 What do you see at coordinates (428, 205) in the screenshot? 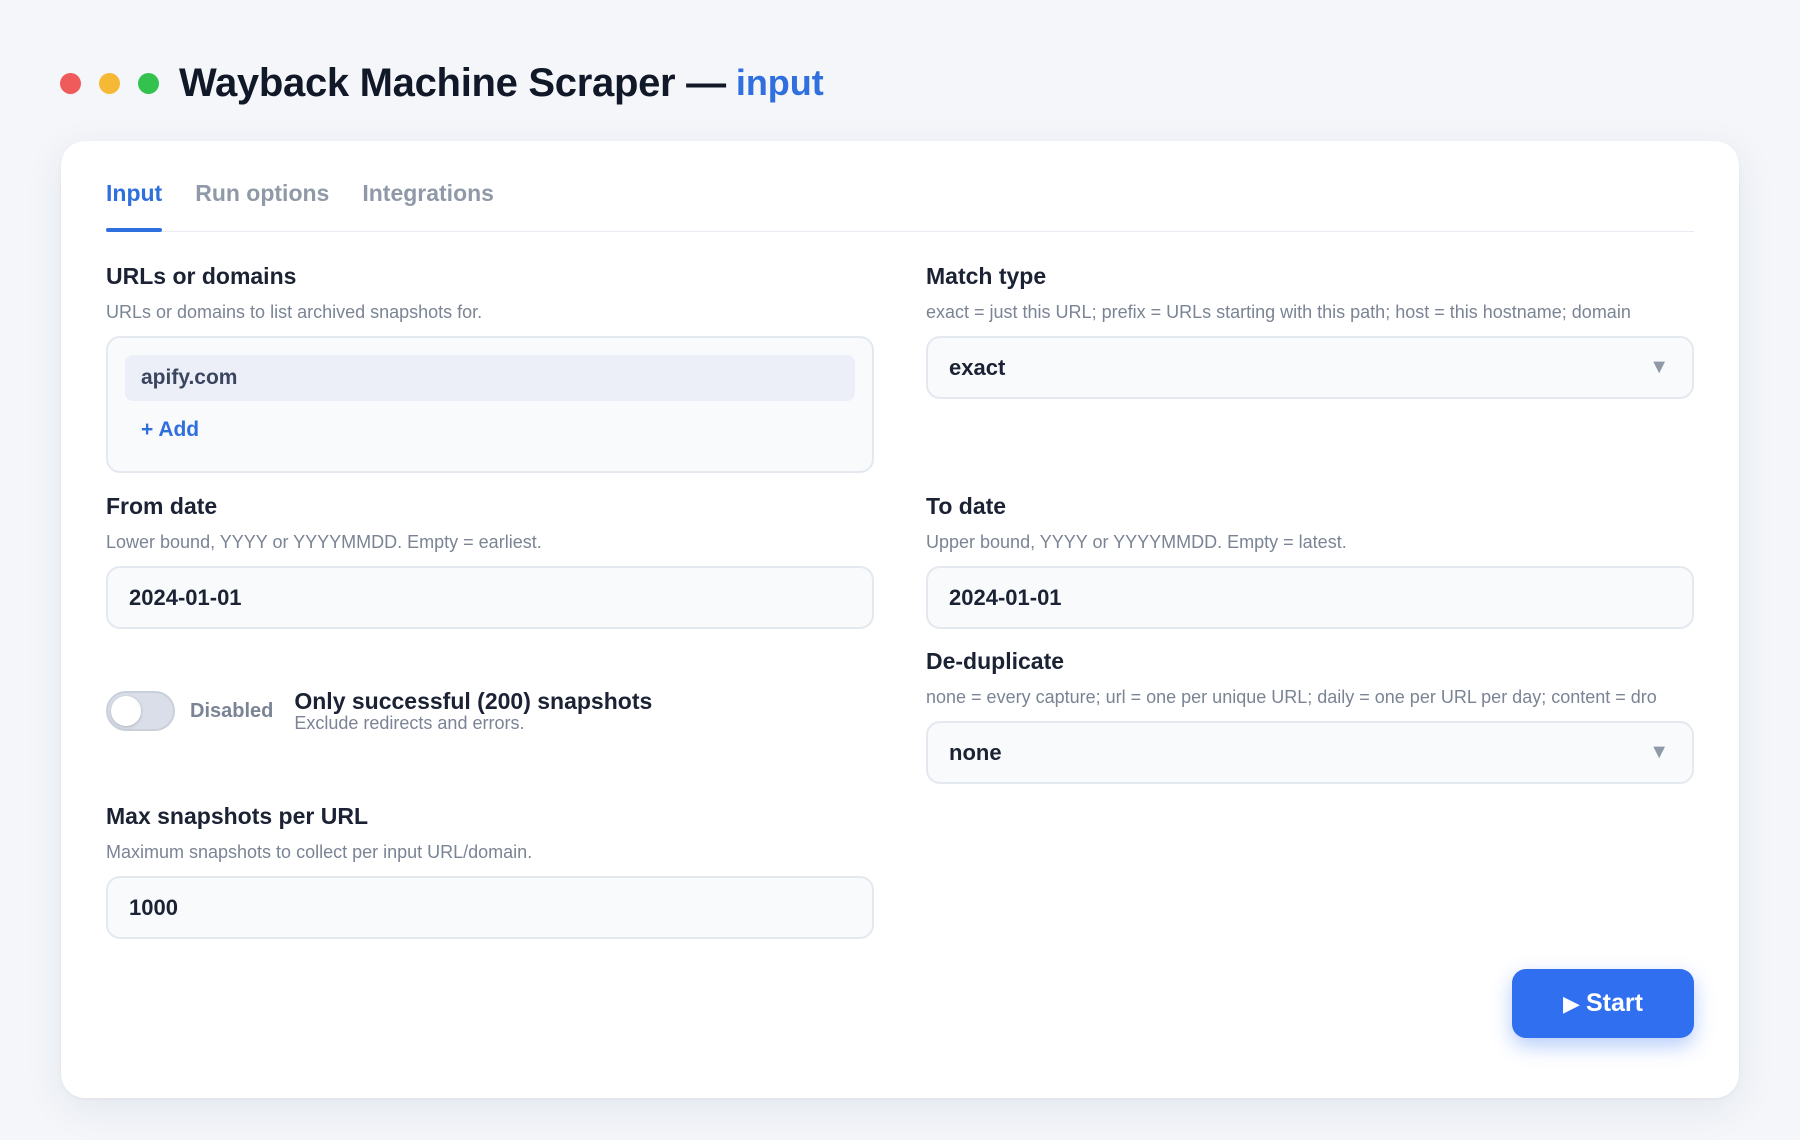
I see `tab-integrations: Integrations` at bounding box center [428, 205].